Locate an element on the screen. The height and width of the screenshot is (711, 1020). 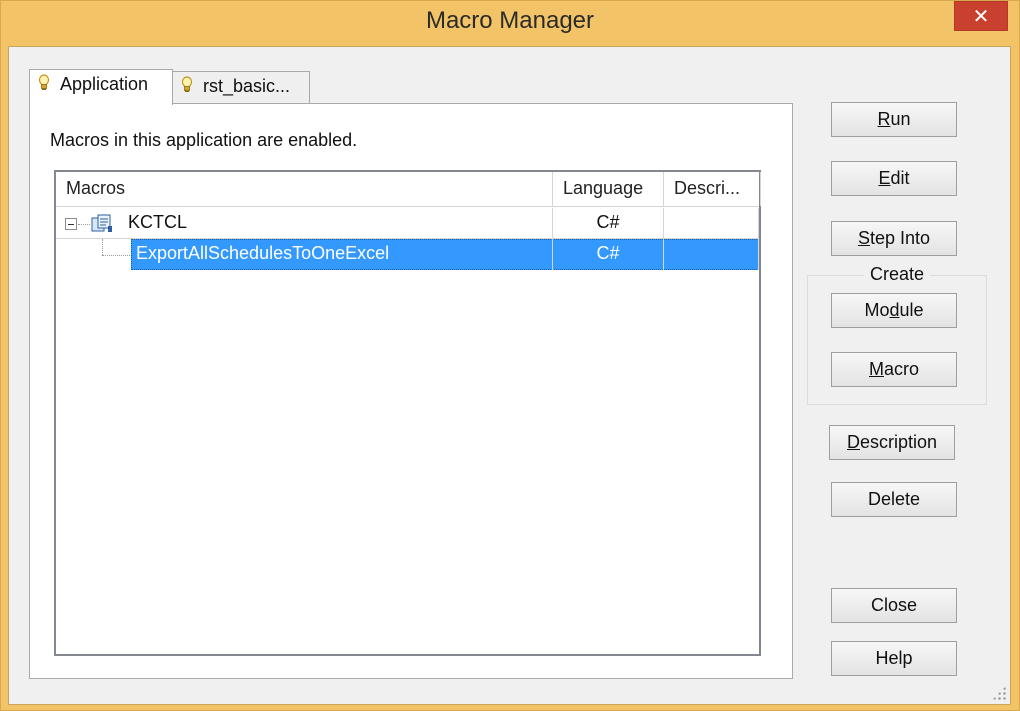
close-label: Close is located at coordinates (894, 605).